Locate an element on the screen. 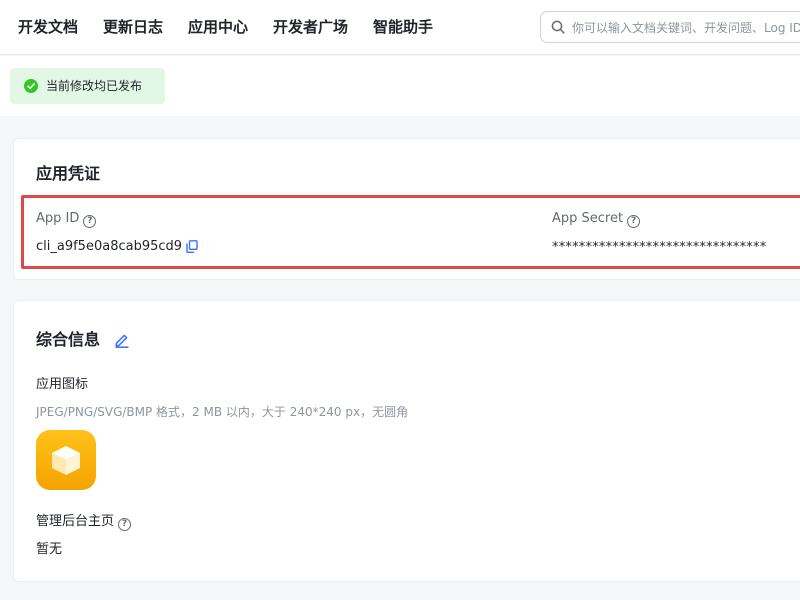 This screenshot has height=600, width=800. nav-ai-assistant: 智能助手 is located at coordinates (403, 27).